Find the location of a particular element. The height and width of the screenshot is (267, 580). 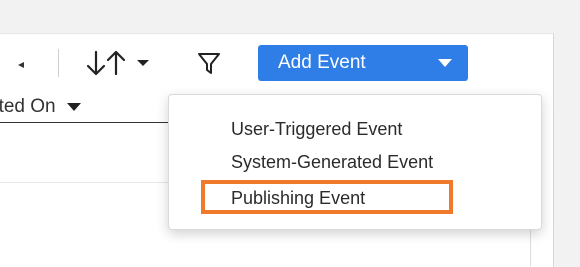

filter-funnel-icon is located at coordinates (209, 63).